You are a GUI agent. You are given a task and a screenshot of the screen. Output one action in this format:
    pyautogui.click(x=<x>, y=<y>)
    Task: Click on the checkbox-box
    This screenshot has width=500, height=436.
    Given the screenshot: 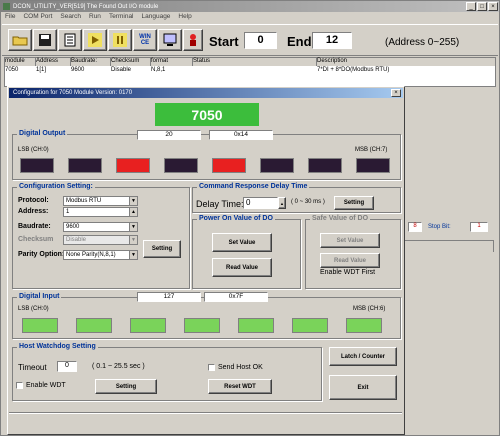 What is the action you would take?
    pyautogui.click(x=19, y=385)
    